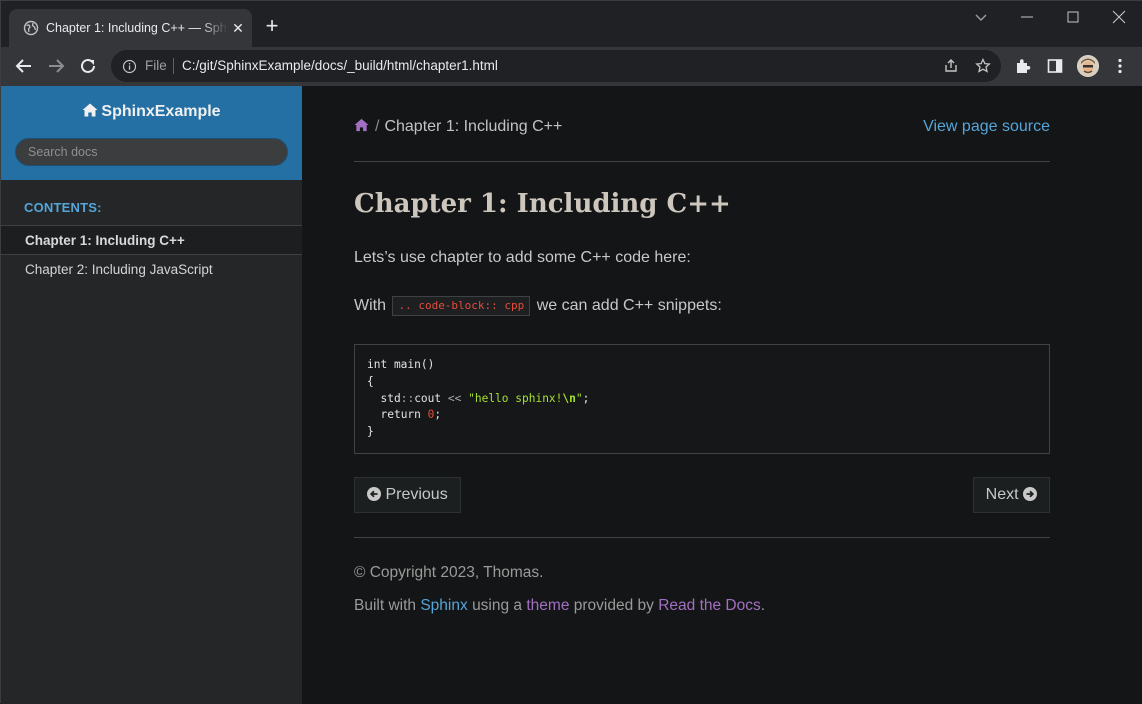 The width and height of the screenshot is (1142, 704). Describe the element at coordinates (272, 26) in the screenshot. I see `new-tab-button: +` at that location.